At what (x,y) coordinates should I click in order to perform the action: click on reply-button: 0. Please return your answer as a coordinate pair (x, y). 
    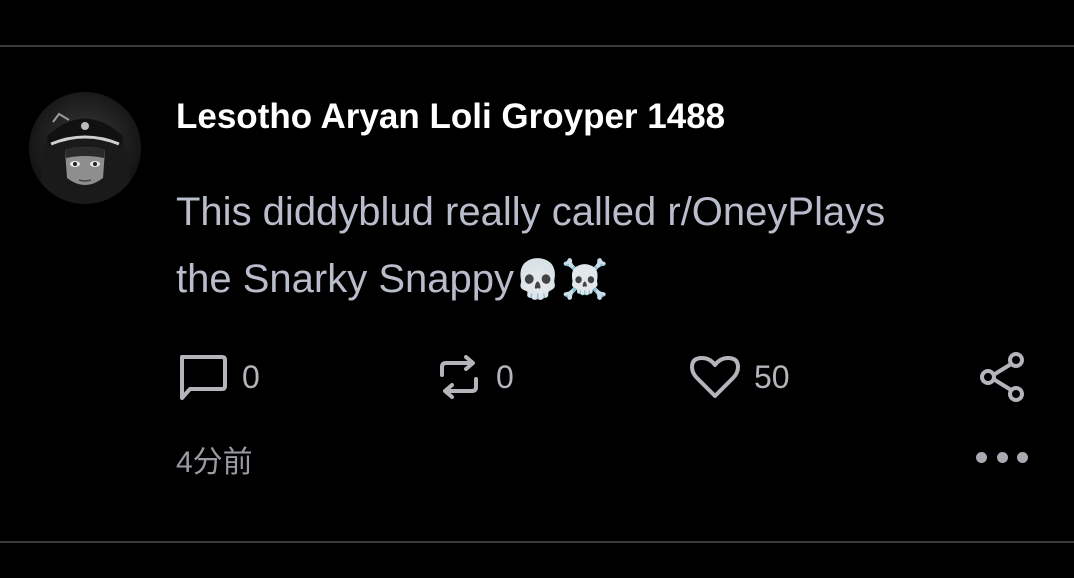
    Looking at the image, I should click on (218, 377).